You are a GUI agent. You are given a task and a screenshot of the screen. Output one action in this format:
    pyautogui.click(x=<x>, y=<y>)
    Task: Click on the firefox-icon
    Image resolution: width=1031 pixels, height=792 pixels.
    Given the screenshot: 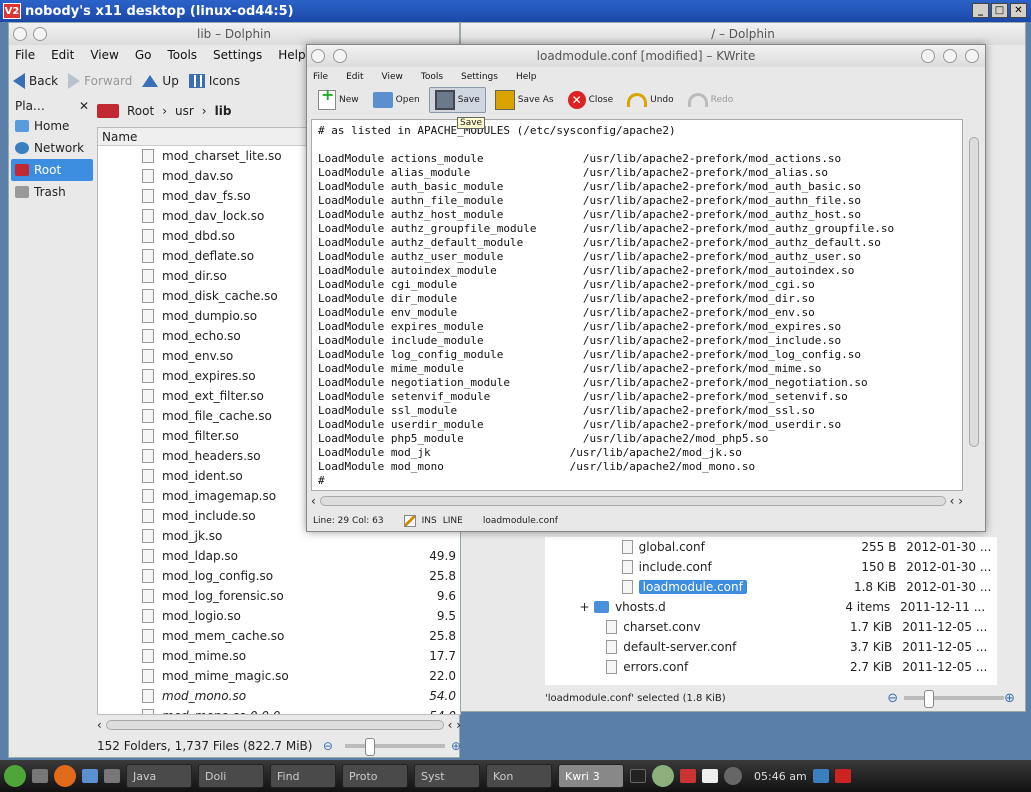 What is the action you would take?
    pyautogui.click(x=65, y=776)
    